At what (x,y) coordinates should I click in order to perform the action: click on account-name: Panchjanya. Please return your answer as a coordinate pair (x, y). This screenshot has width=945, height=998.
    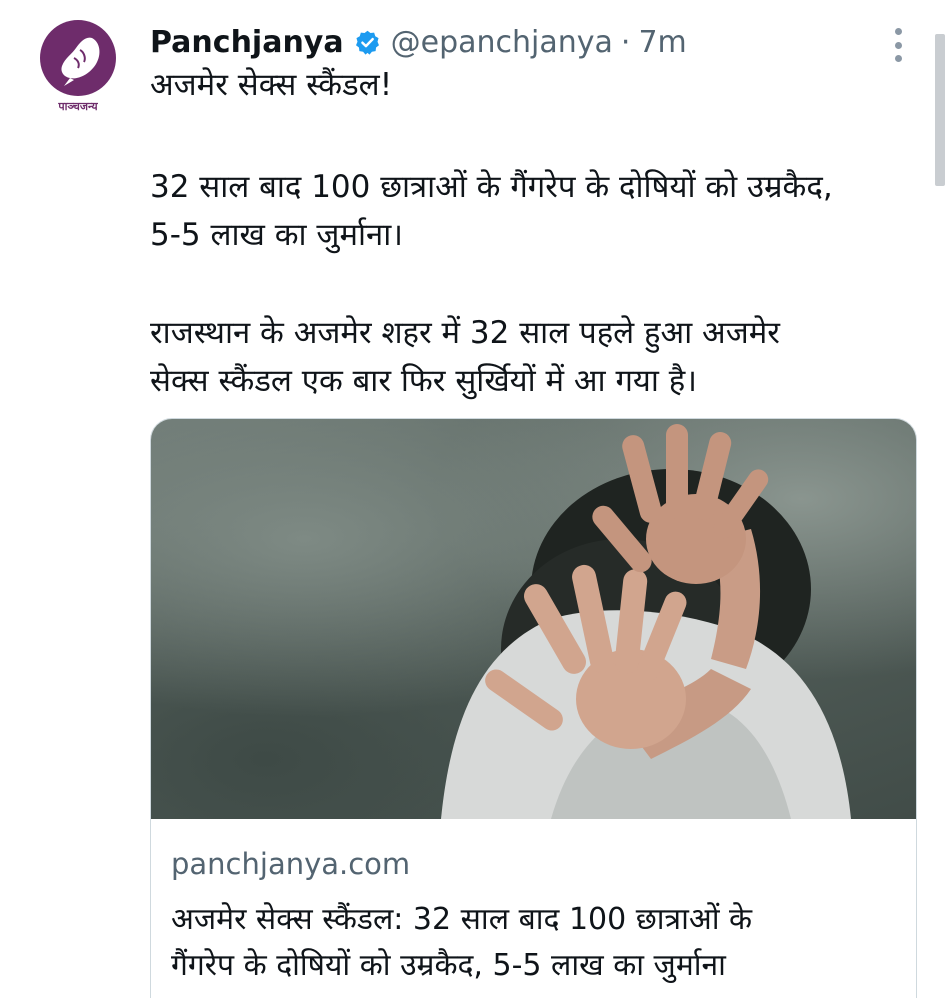
    Looking at the image, I should click on (247, 42).